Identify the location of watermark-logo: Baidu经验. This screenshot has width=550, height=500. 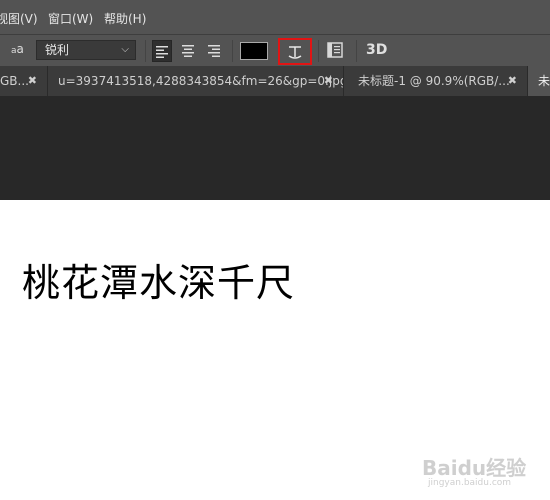
(474, 468).